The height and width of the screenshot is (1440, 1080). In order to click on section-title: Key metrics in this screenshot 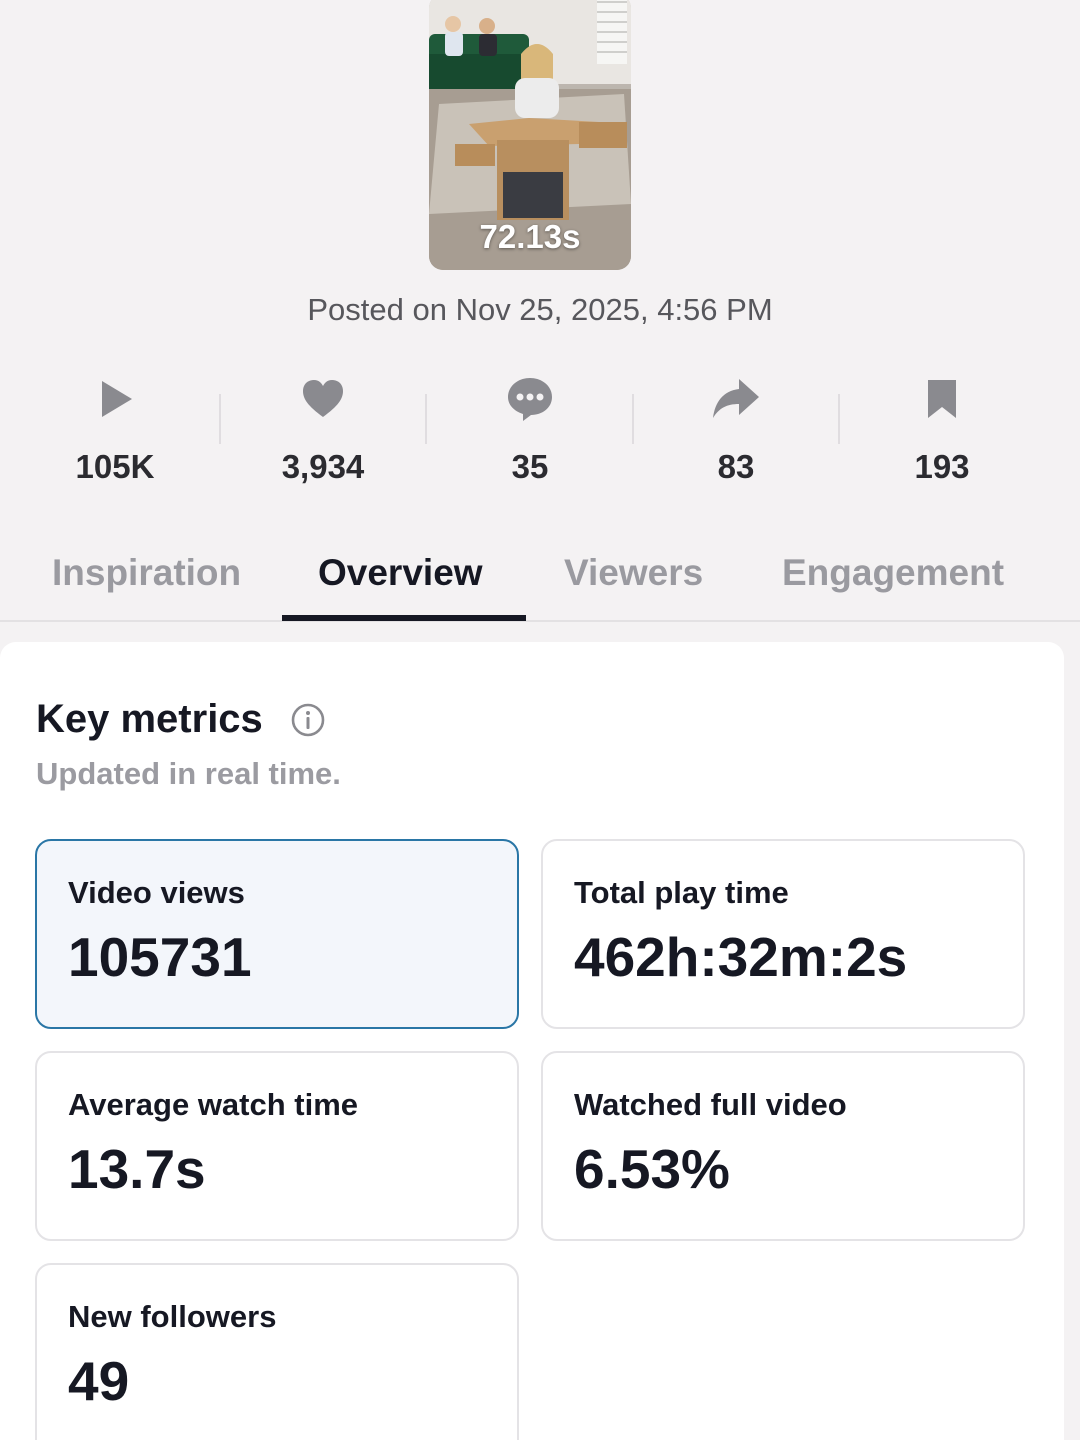, I will do `click(149, 719)`.